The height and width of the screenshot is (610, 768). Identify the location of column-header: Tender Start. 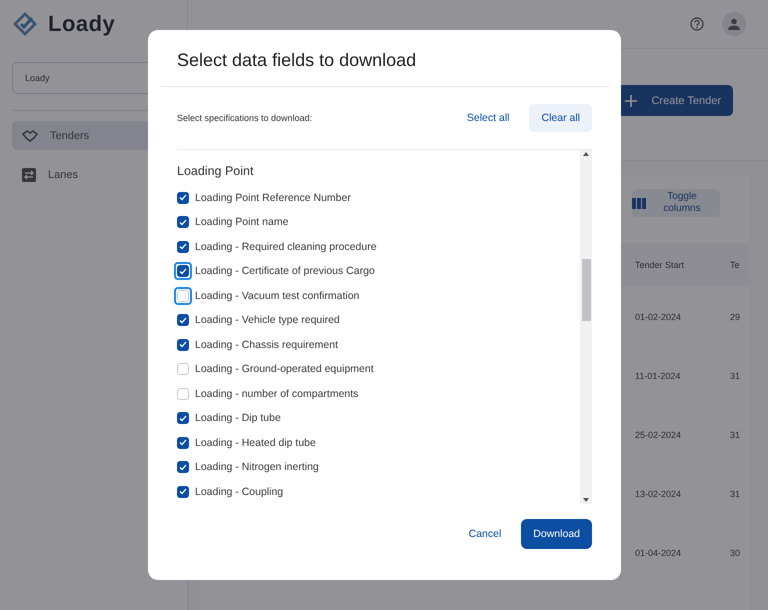
(660, 265).